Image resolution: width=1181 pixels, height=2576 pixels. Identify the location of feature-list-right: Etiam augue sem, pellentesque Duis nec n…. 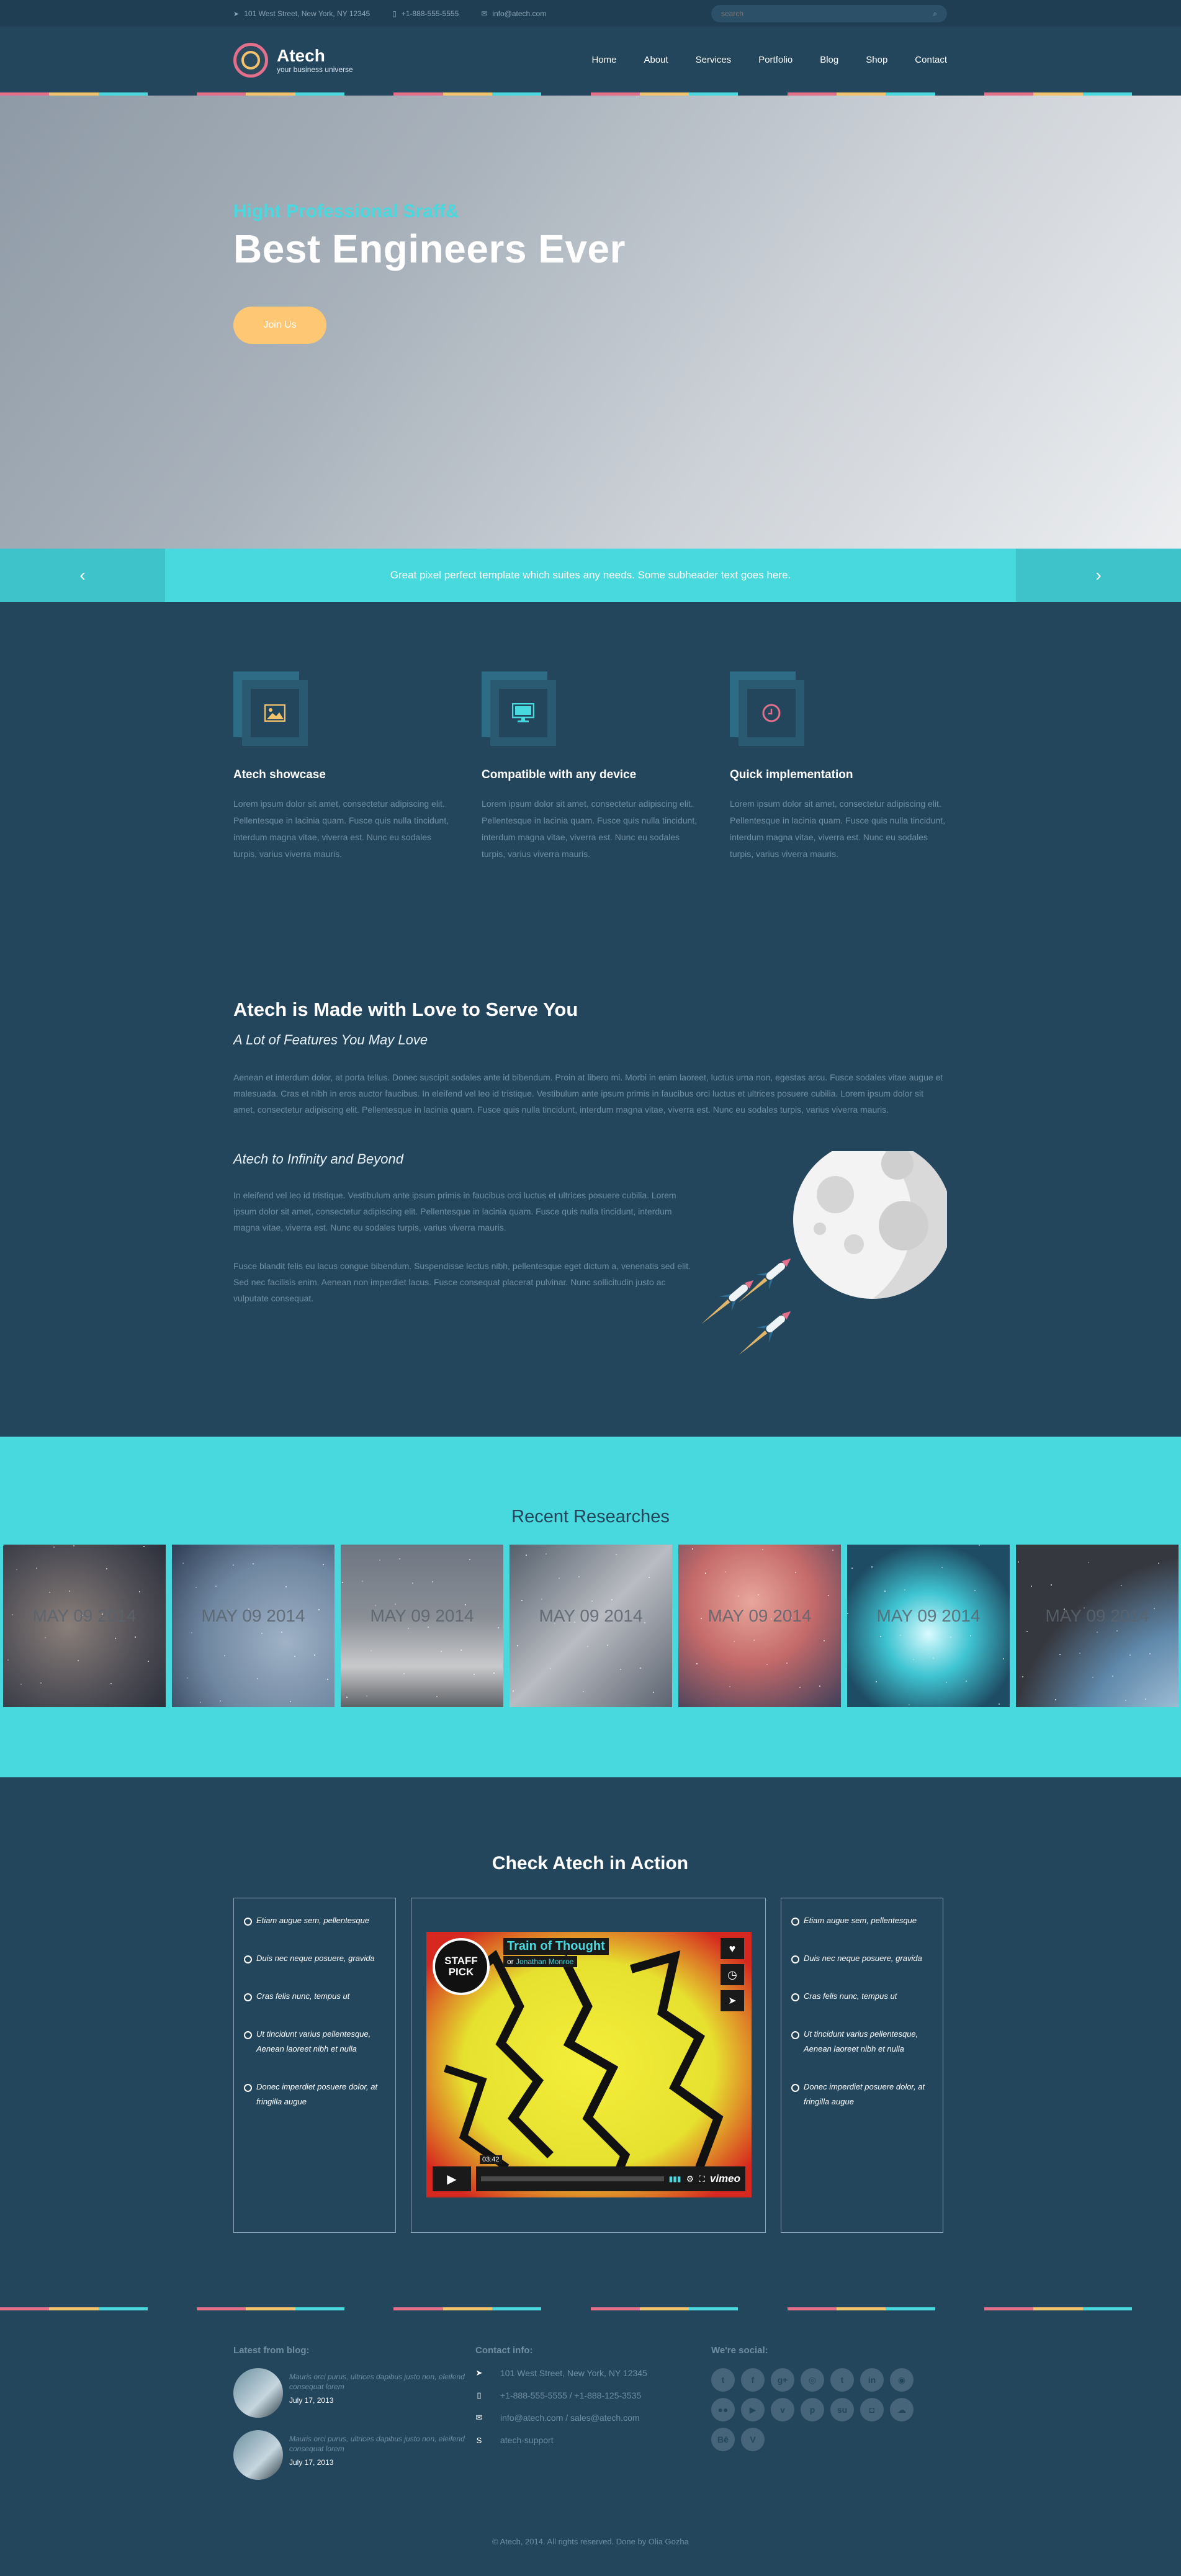
(862, 2065).